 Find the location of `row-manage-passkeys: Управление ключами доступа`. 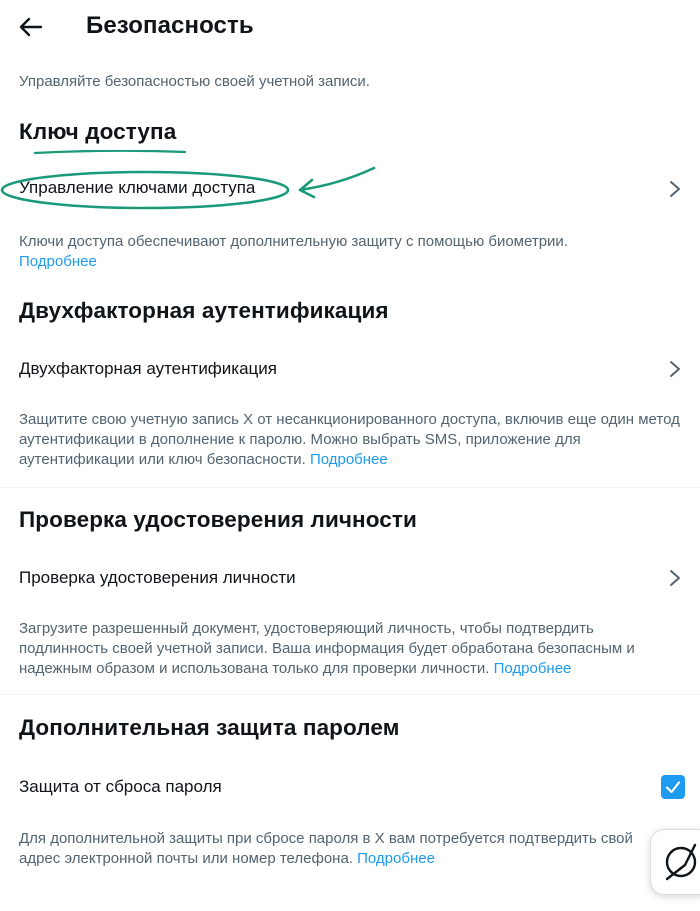

row-manage-passkeys: Управление ключами доступа is located at coordinates (350, 189).